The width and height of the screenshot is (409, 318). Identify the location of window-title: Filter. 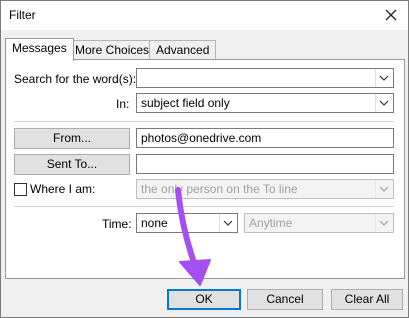
(22, 15).